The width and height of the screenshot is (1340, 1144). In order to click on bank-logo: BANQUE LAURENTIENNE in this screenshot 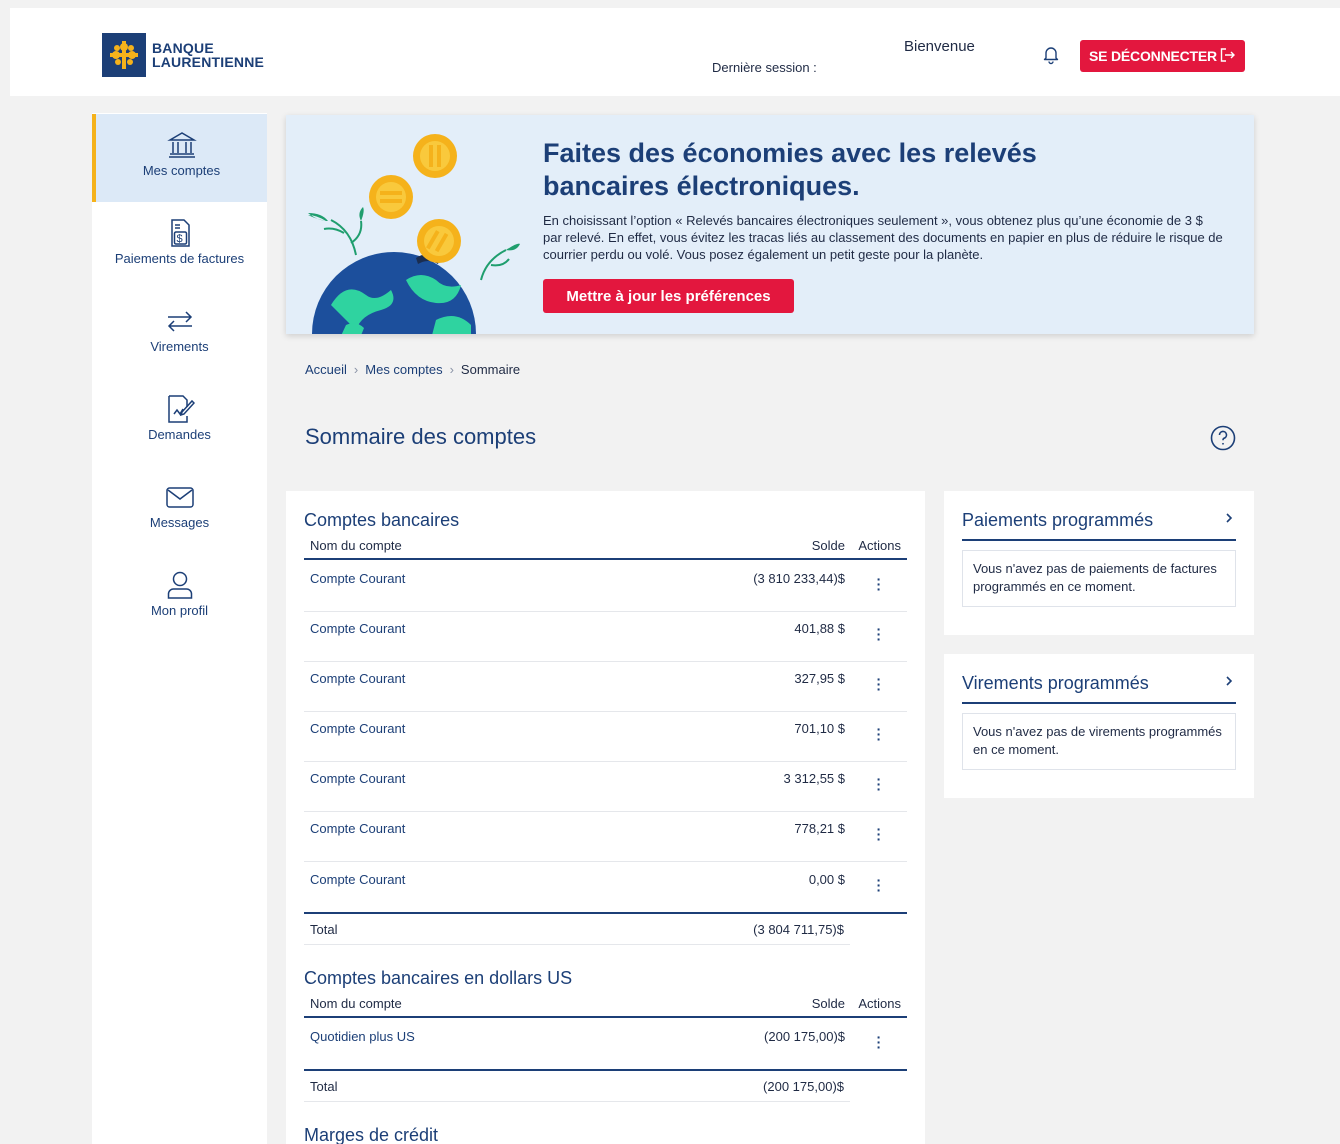, I will do `click(183, 55)`.